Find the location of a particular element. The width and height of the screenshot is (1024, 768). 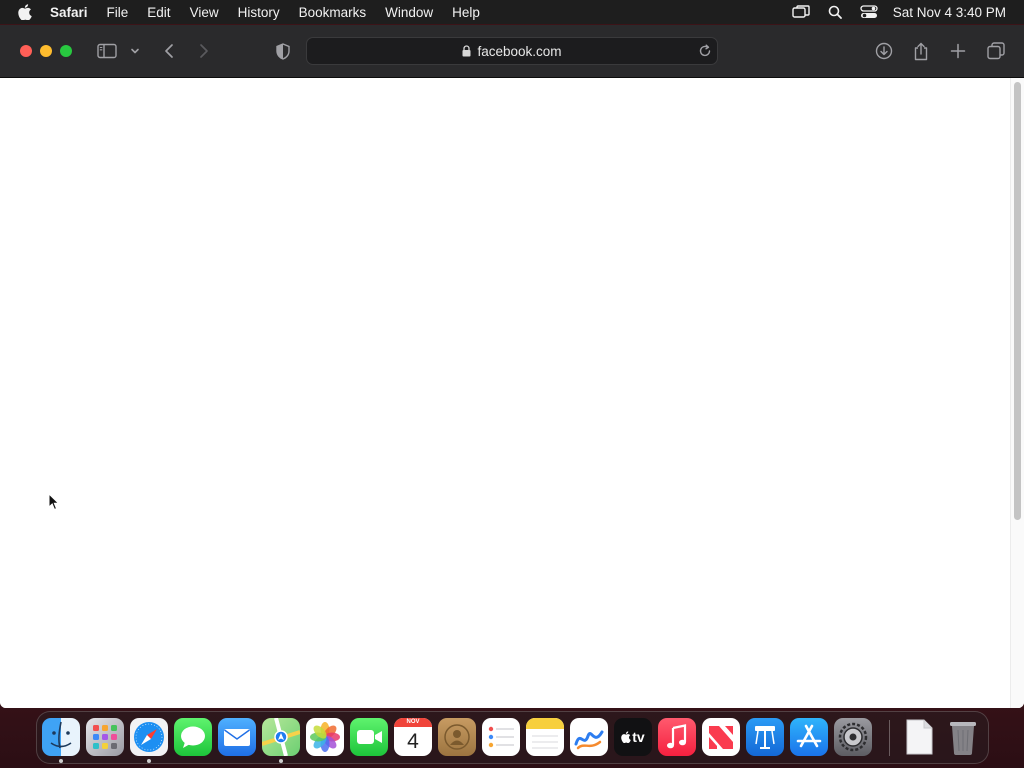

menu-app-safari: Safari is located at coordinates (69, 12).